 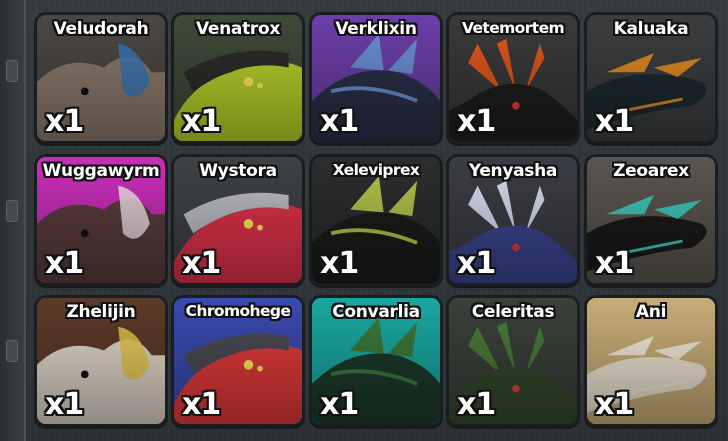 What do you see at coordinates (101, 312) in the screenshot?
I see `creature-name: Zhelijin` at bounding box center [101, 312].